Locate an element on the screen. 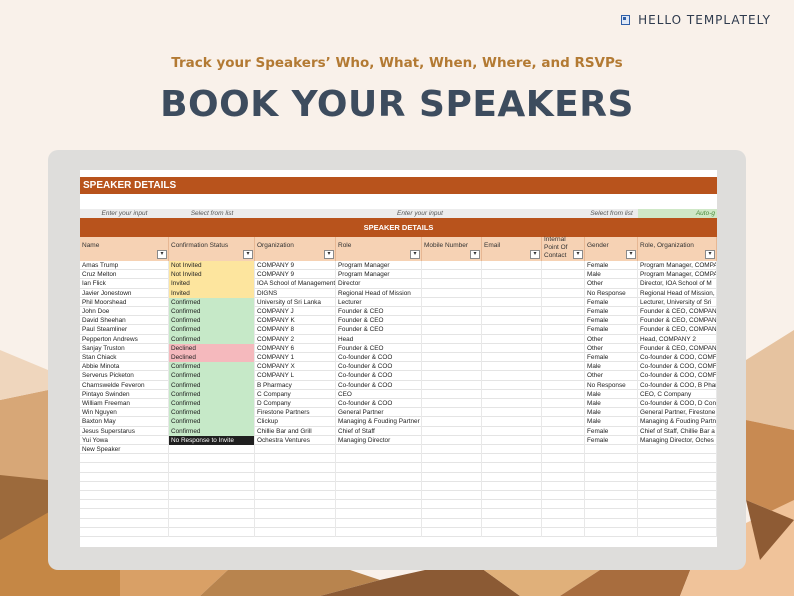 This screenshot has width=794, height=596. cell-role: Program Manager is located at coordinates (379, 275).